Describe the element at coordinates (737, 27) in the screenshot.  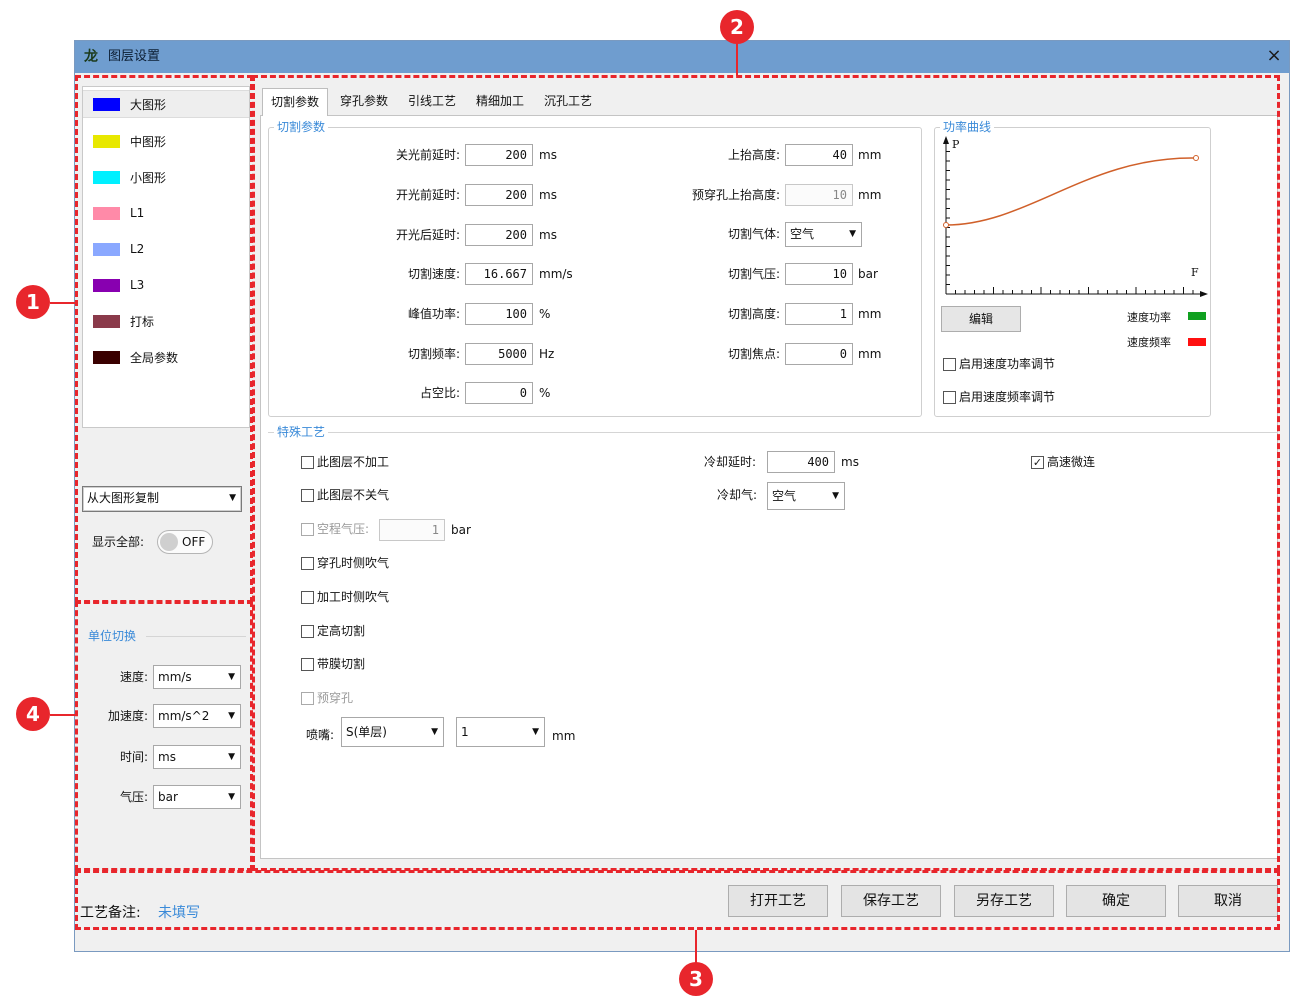
I see `marker-2: 2` at that location.